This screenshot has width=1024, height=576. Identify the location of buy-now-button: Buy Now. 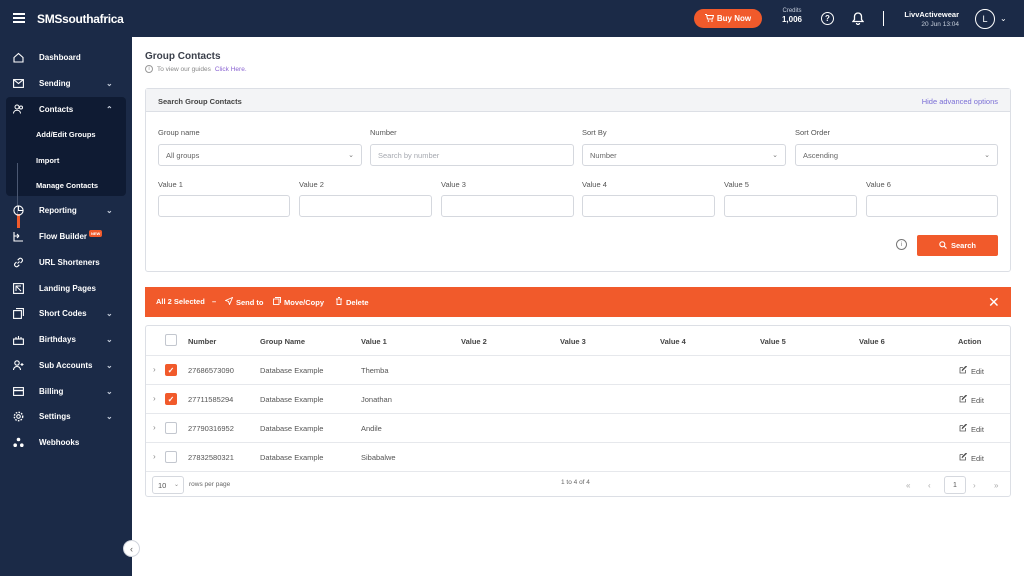
(728, 18).